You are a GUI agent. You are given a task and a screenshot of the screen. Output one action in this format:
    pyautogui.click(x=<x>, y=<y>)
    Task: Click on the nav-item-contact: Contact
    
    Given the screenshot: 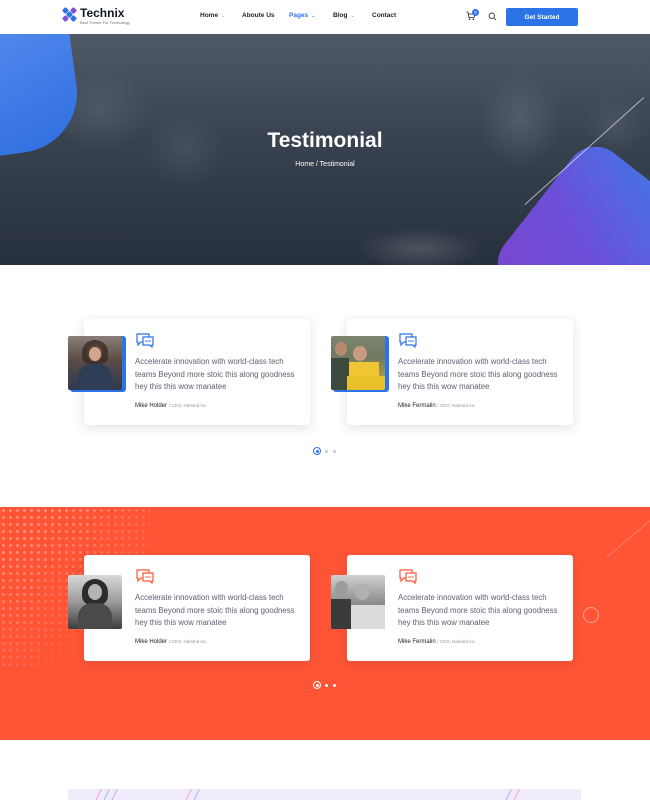 What is the action you would take?
    pyautogui.click(x=384, y=15)
    